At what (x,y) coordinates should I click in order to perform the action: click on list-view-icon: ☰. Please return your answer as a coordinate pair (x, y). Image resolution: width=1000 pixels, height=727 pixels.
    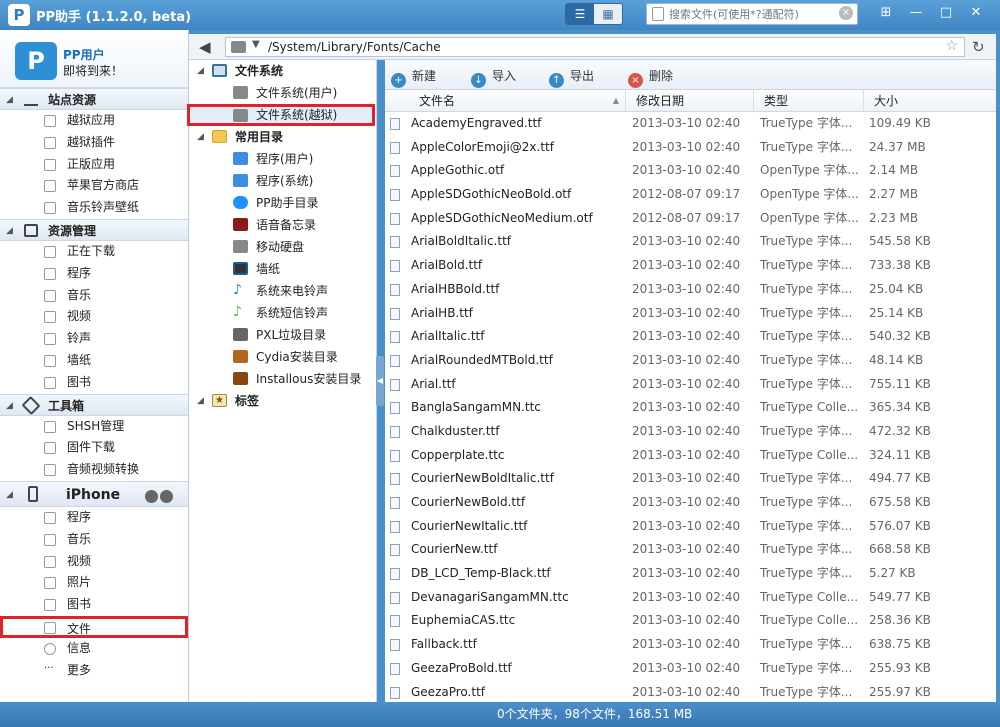
    Looking at the image, I should click on (580, 14).